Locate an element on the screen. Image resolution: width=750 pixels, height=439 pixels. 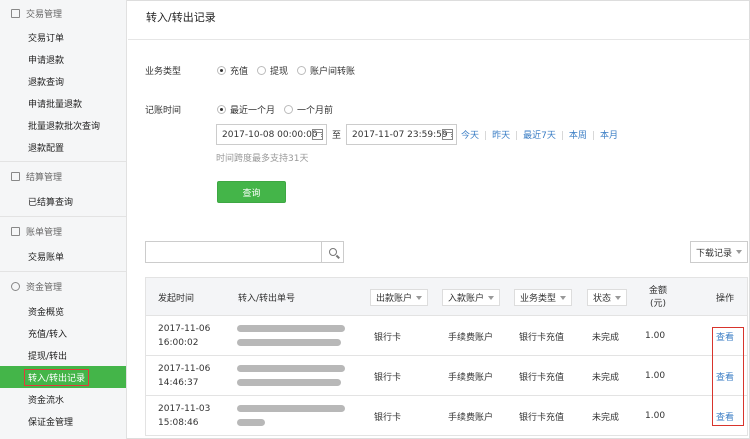
cell-time: 2017-11-06 16:00:02 is located at coordinates (184, 336).